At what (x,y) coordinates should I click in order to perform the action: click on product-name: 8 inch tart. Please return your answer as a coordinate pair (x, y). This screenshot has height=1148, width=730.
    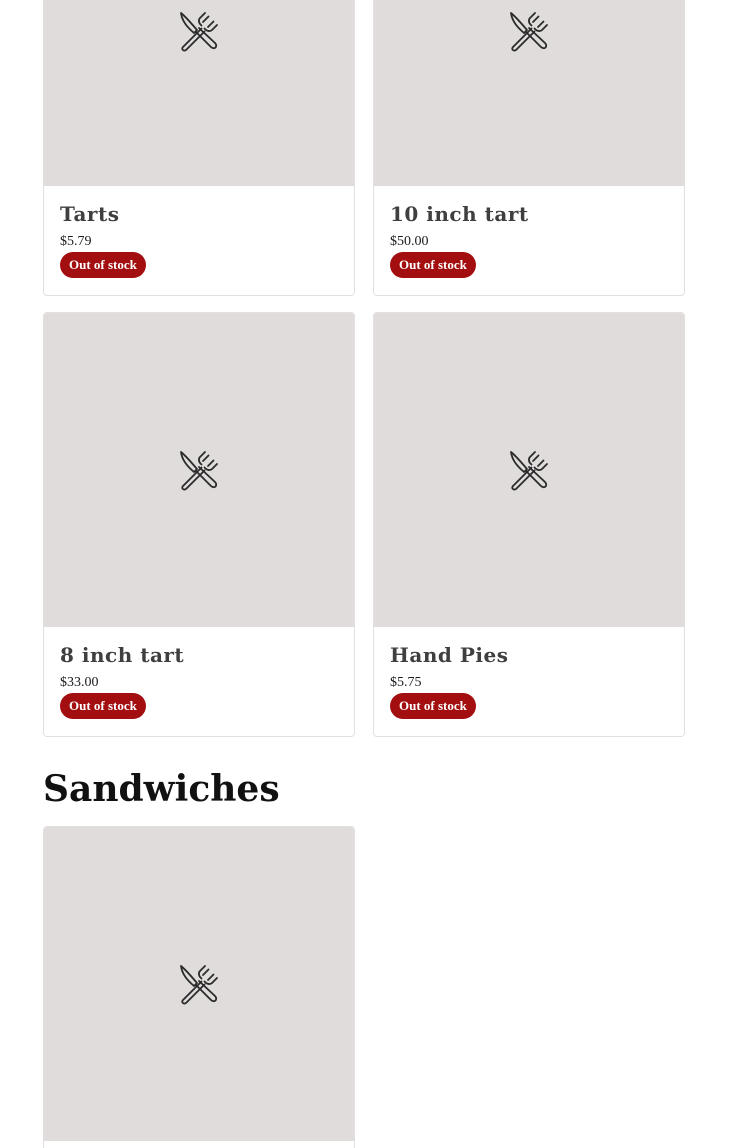
    Looking at the image, I should click on (122, 655).